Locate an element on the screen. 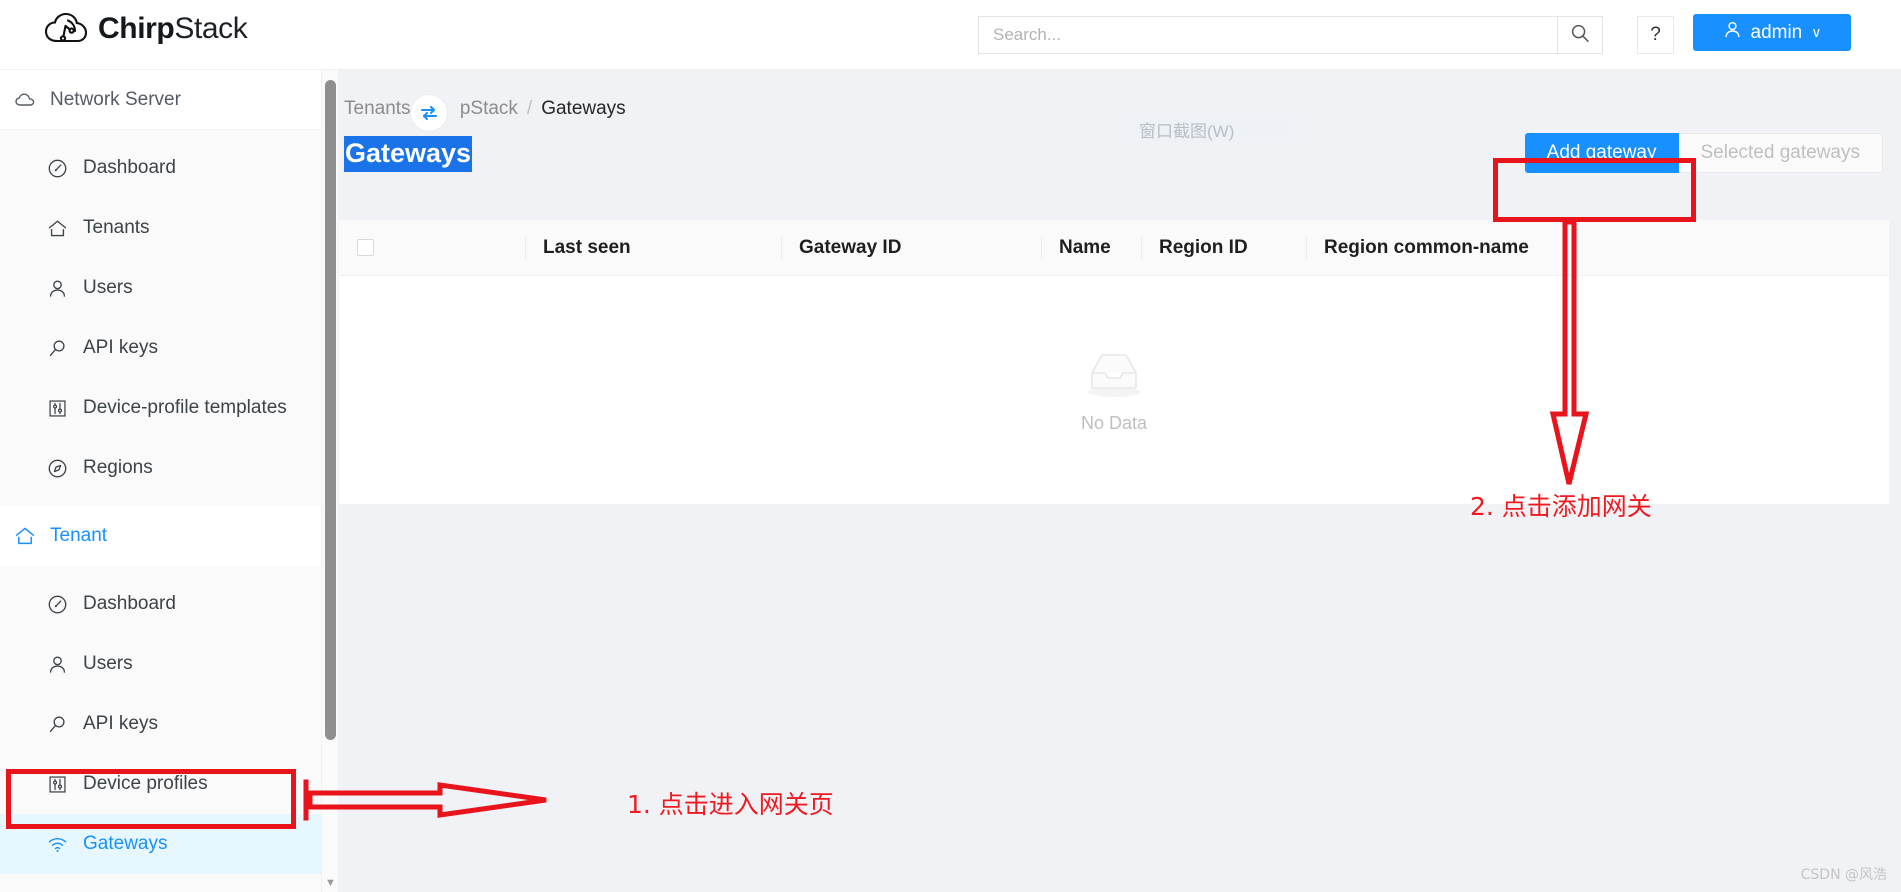 The height and width of the screenshot is (892, 1901). sidebar-section-network-server: Network Server is located at coordinates (168, 100).